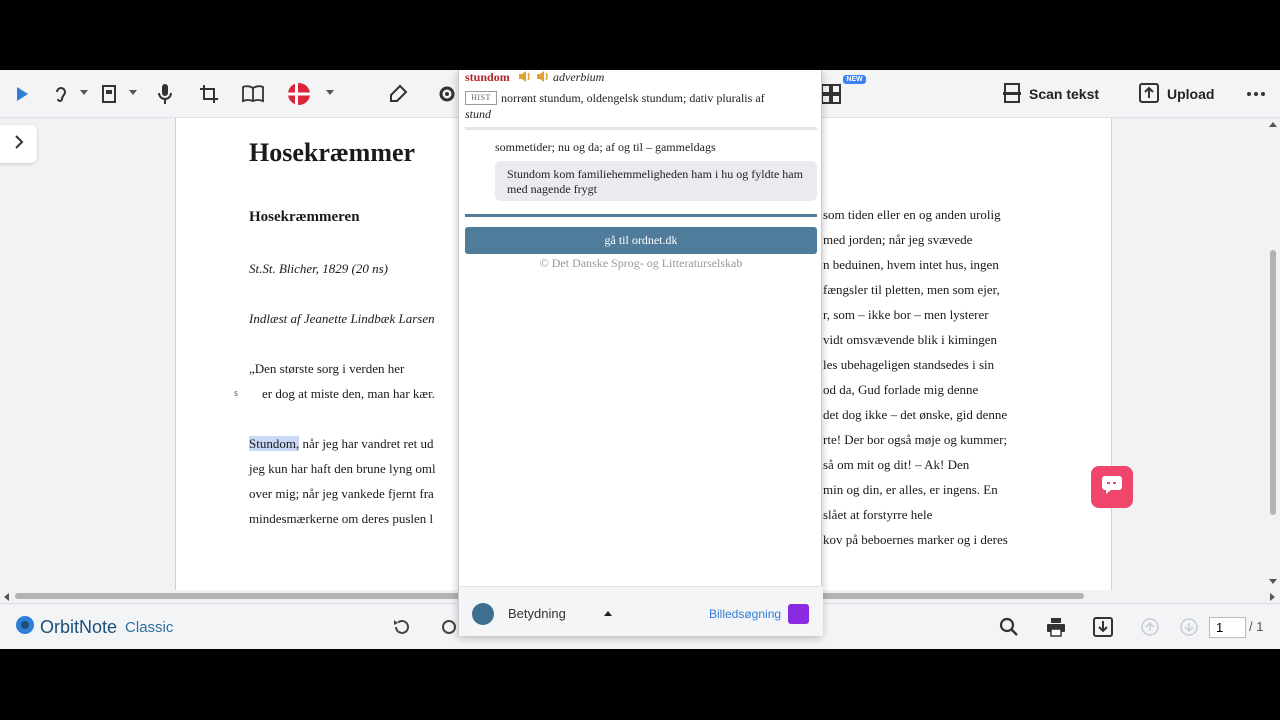 This screenshot has width=1280, height=720. What do you see at coordinates (911, 289) in the screenshot?
I see `right-line-4: fængsler til pletten, men som ejer,` at bounding box center [911, 289].